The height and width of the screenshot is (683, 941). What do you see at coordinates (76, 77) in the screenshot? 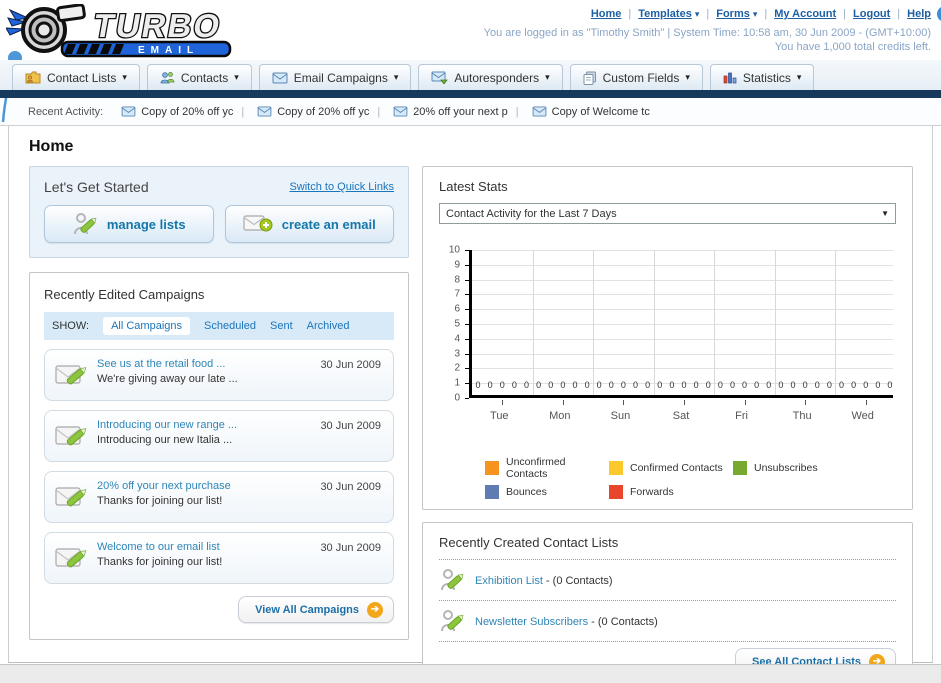
I see `tab-contact-lists: Contact Lists ▾` at bounding box center [76, 77].